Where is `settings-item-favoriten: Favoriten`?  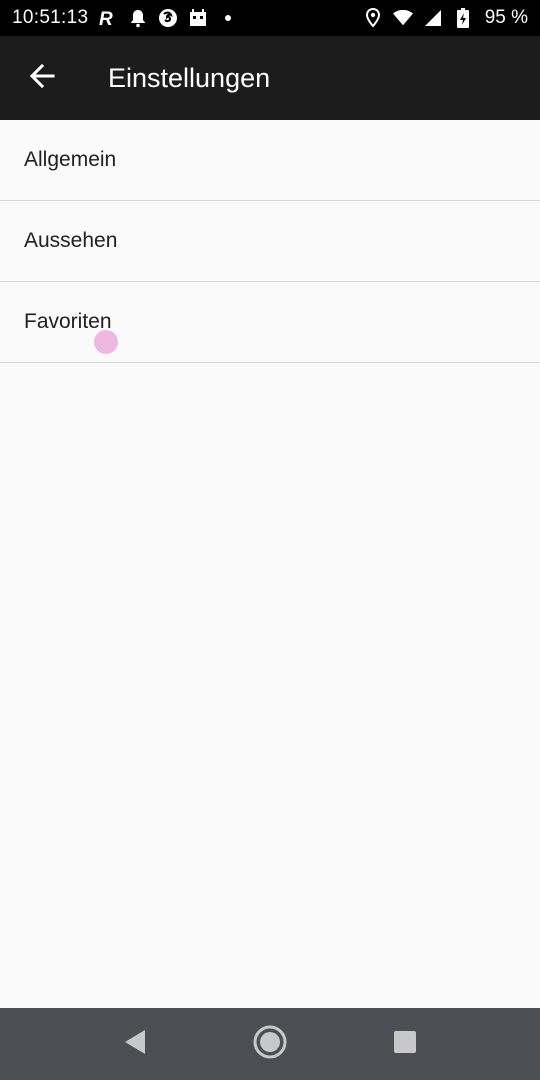
settings-item-favoriten: Favoriten is located at coordinates (270, 322).